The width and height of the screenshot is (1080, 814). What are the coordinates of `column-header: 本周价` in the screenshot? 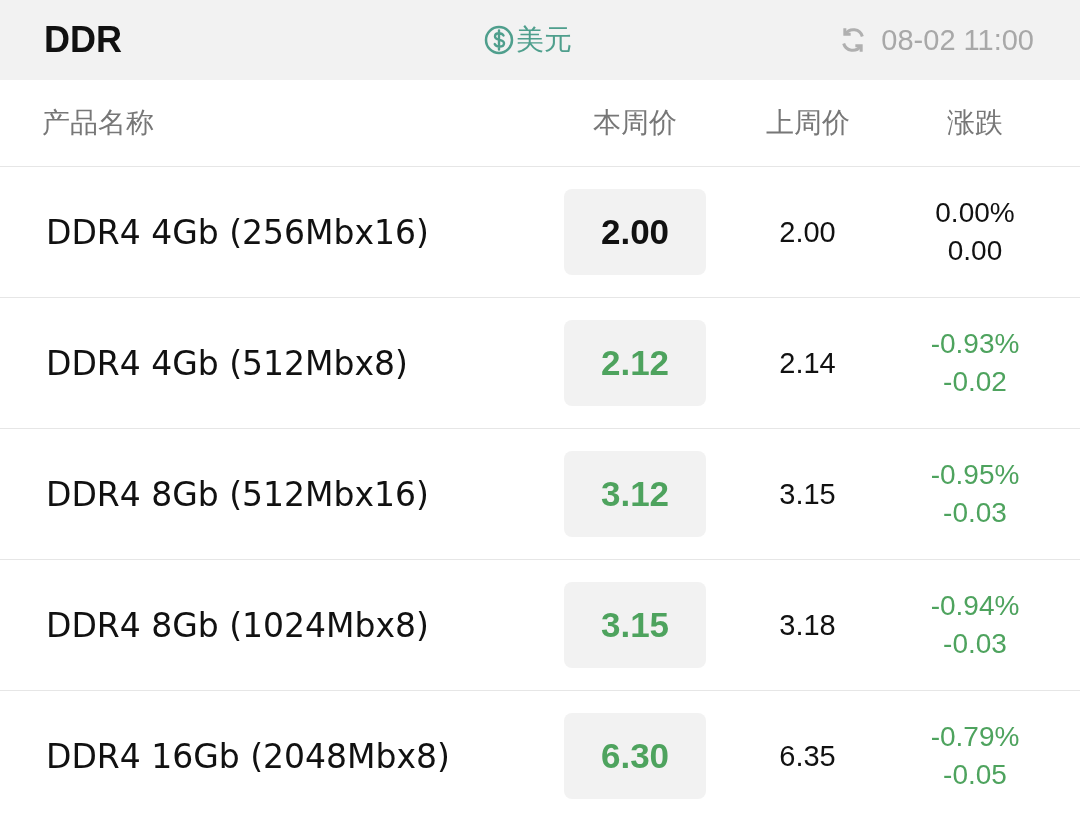 It's located at (635, 123).